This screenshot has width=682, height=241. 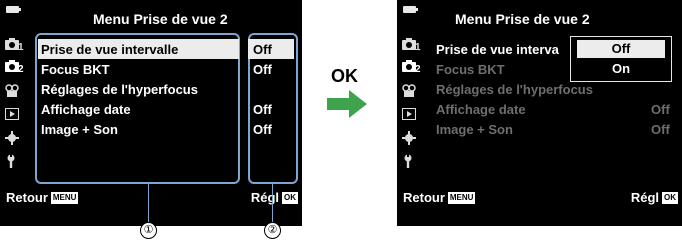 What do you see at coordinates (166, 49) in the screenshot?
I see `menu-item-interval-shooting: Prise de vue intervalle Off` at bounding box center [166, 49].